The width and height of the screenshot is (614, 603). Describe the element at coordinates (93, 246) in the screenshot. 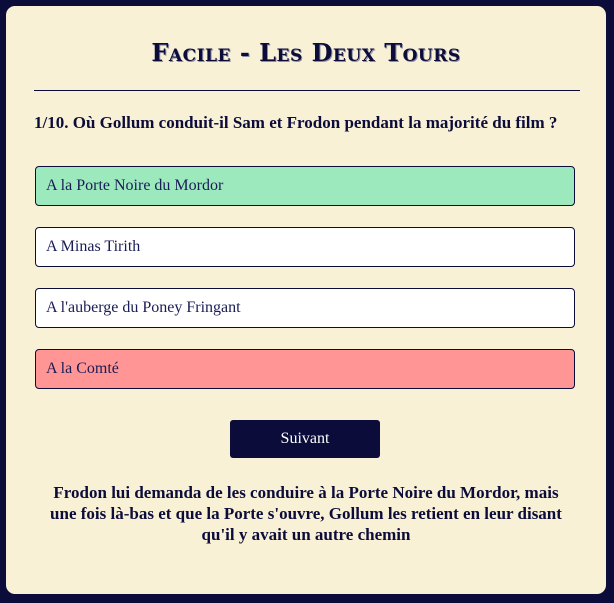

I see `answer-option-label: A Minas Tirith` at that location.